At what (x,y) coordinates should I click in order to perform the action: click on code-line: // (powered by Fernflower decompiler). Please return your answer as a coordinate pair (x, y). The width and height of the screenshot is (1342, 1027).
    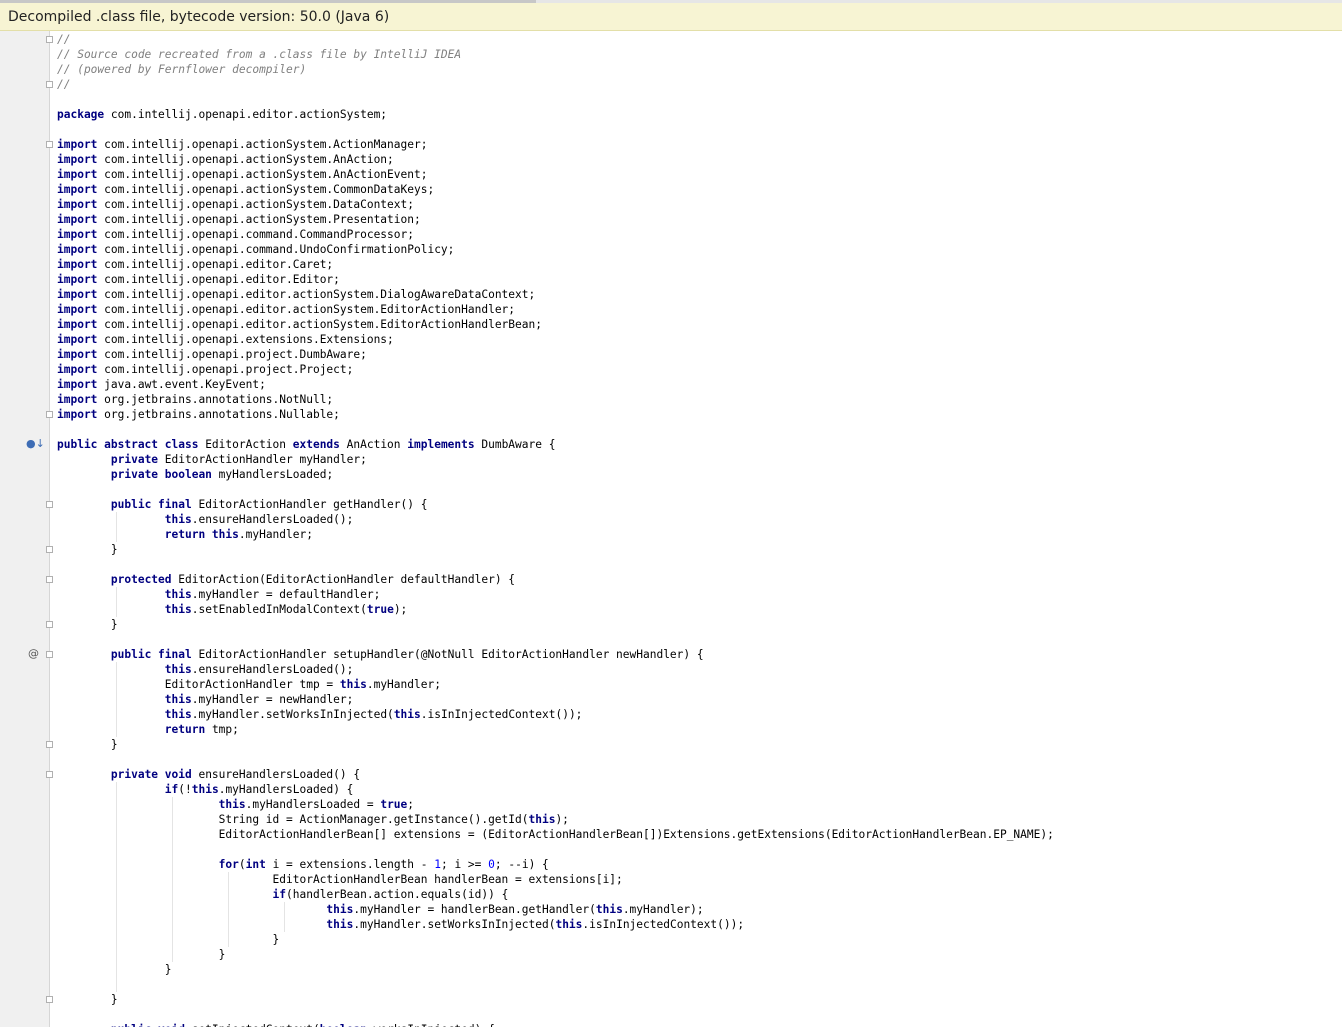
    Looking at the image, I should click on (181, 69).